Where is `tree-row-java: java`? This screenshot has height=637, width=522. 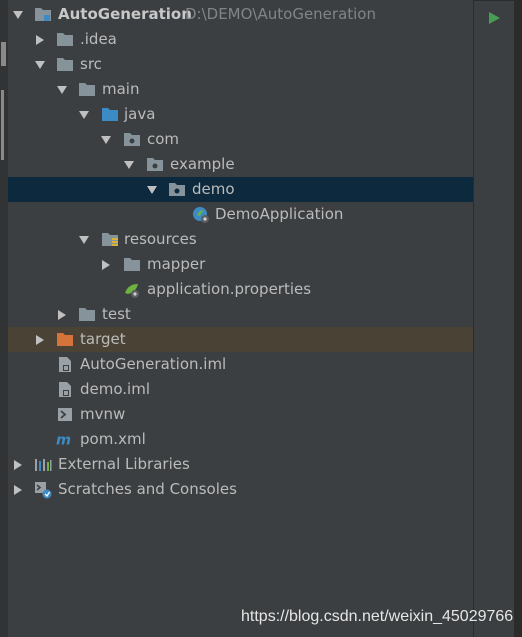 tree-row-java: java is located at coordinates (240, 114).